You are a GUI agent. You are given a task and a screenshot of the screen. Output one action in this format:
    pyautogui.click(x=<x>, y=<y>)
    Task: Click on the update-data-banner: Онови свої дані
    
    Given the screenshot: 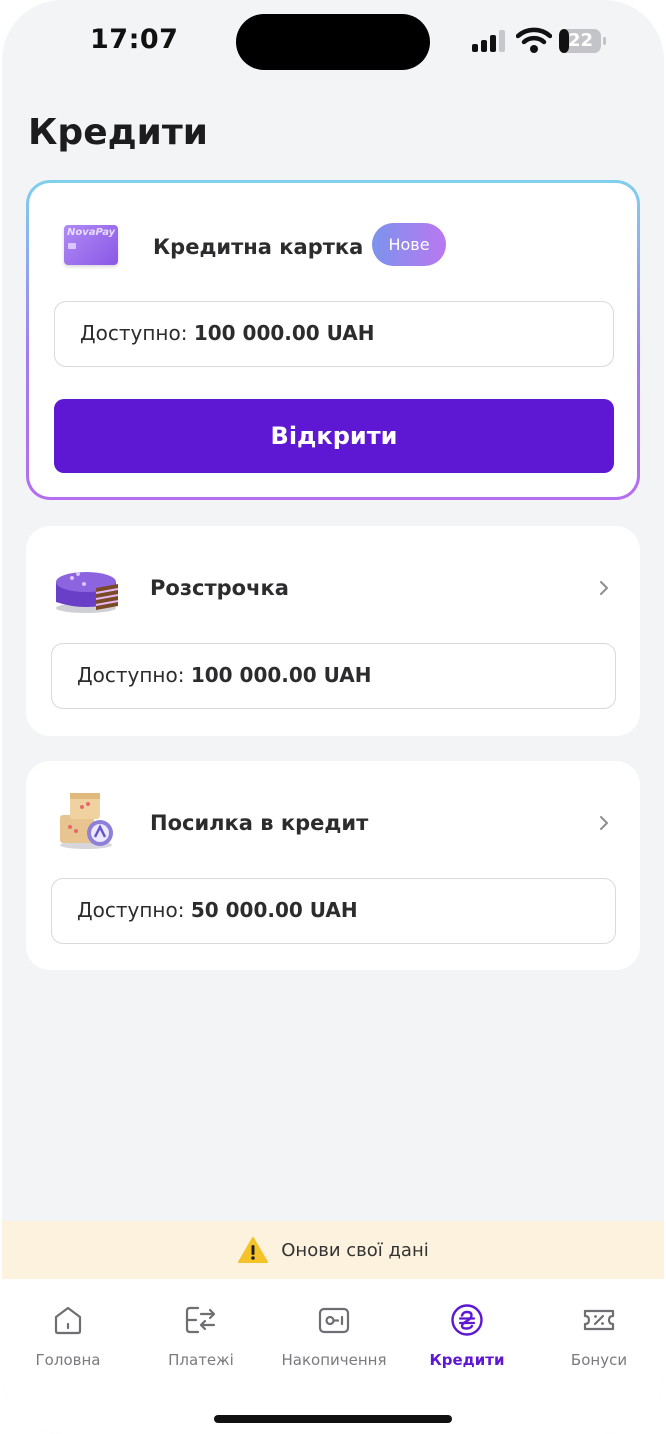 What is the action you would take?
    pyautogui.click(x=333, y=1250)
    